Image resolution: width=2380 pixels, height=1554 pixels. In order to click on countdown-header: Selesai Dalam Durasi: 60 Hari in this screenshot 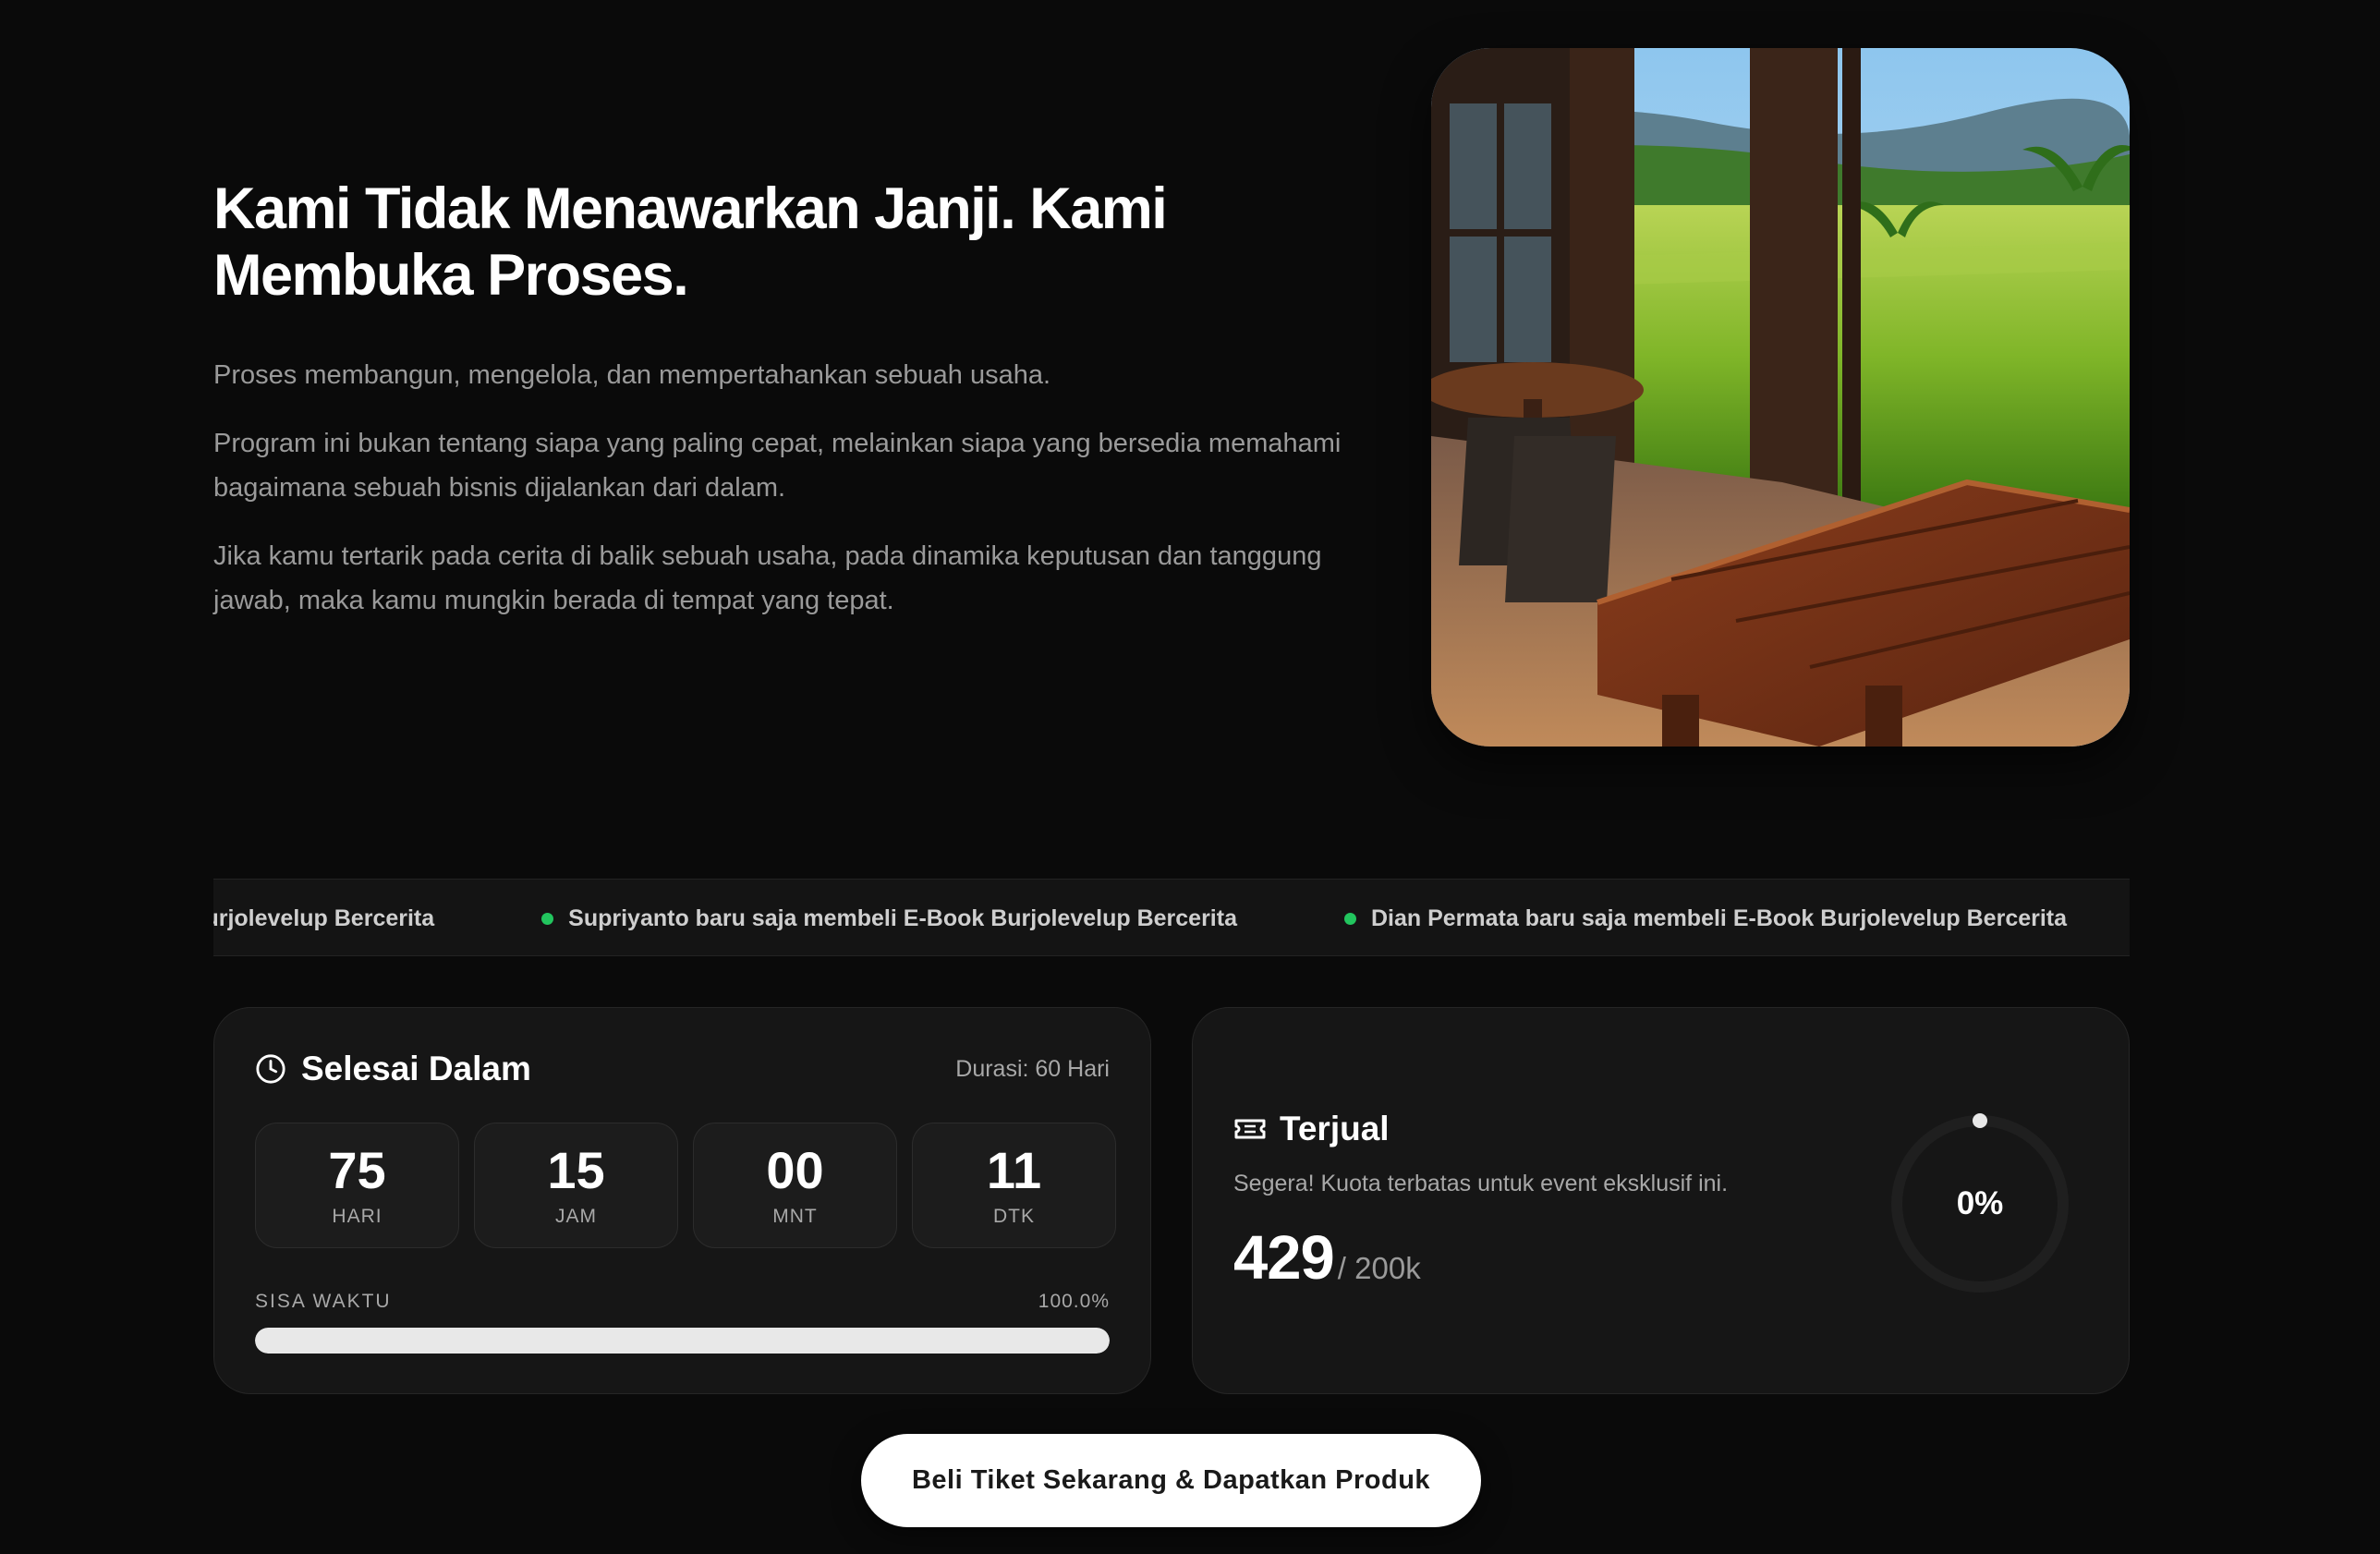, I will do `click(682, 1069)`.